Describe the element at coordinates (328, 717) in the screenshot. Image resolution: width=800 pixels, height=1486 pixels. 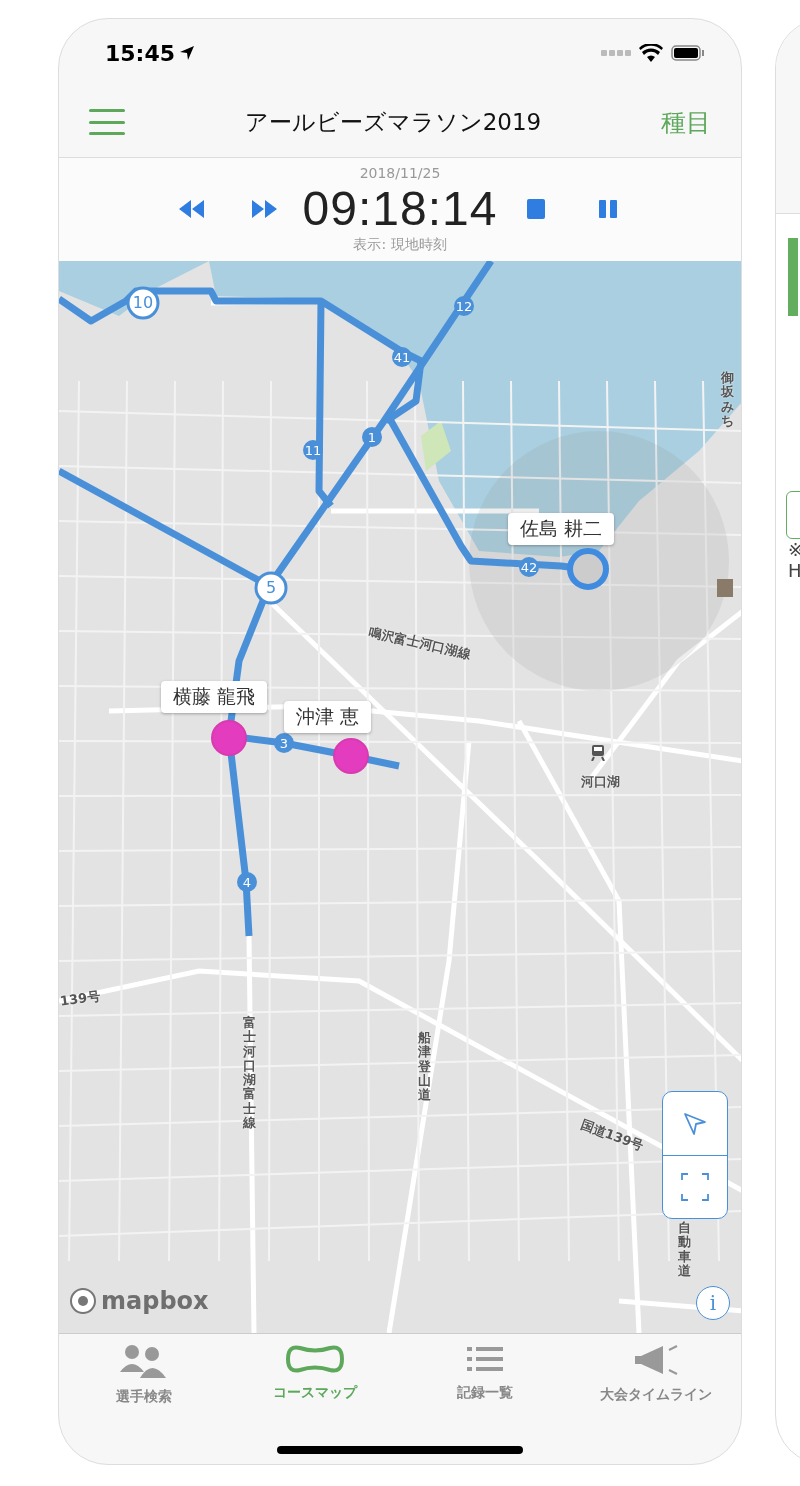
I see `runner-name-label: 沖津 恵` at that location.